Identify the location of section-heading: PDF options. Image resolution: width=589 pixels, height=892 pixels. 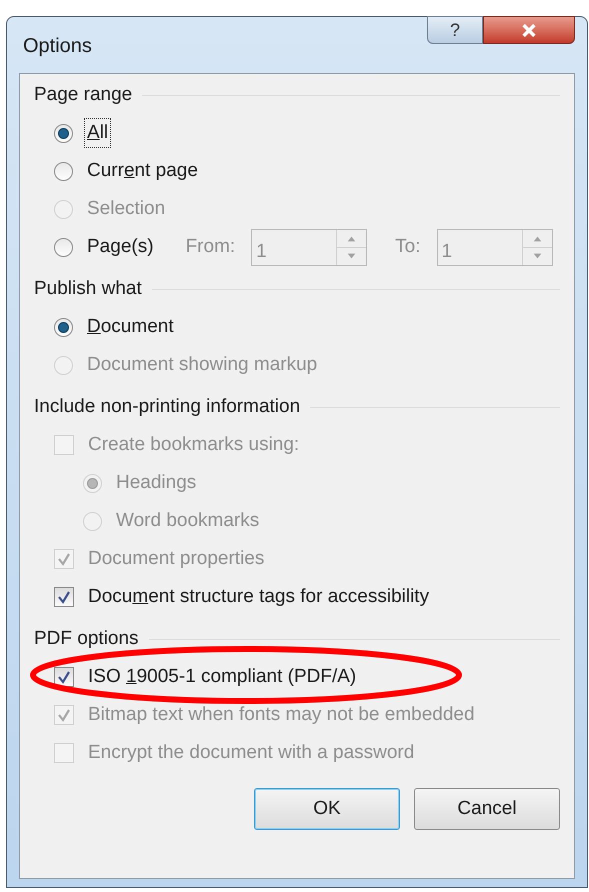
(86, 638).